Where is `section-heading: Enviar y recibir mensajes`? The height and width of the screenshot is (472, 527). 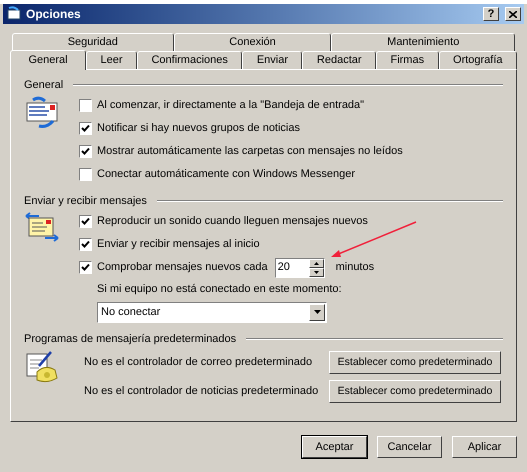 section-heading: Enviar y recibir mensajes is located at coordinates (85, 201).